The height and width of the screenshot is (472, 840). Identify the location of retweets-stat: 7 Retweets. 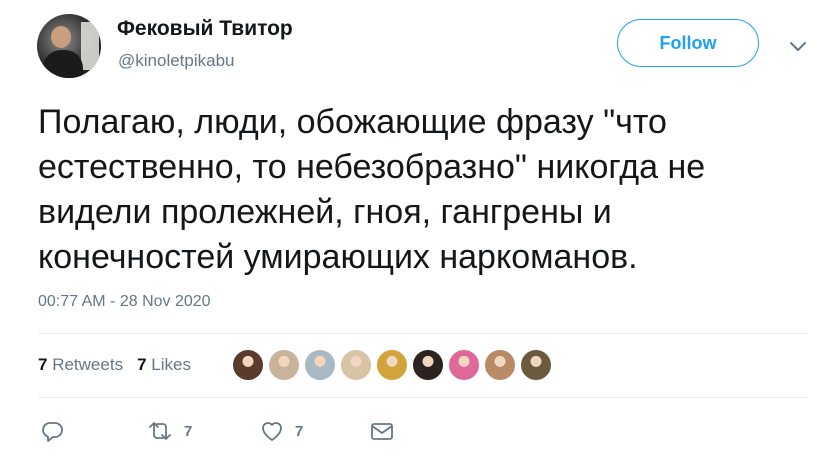
(80, 364).